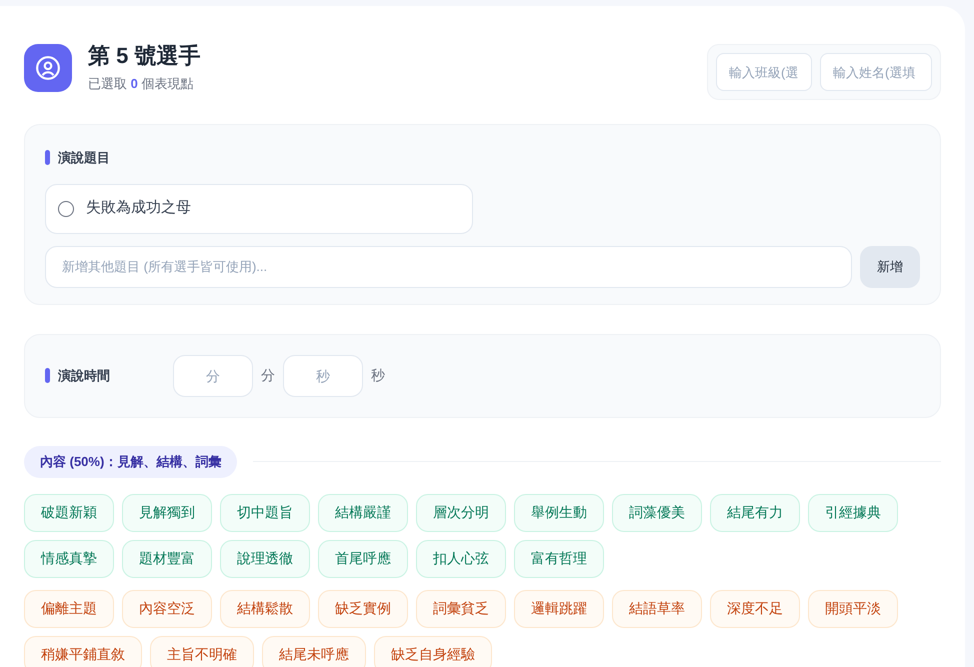  What do you see at coordinates (755, 513) in the screenshot?
I see `tag-button: 結尾有力` at bounding box center [755, 513].